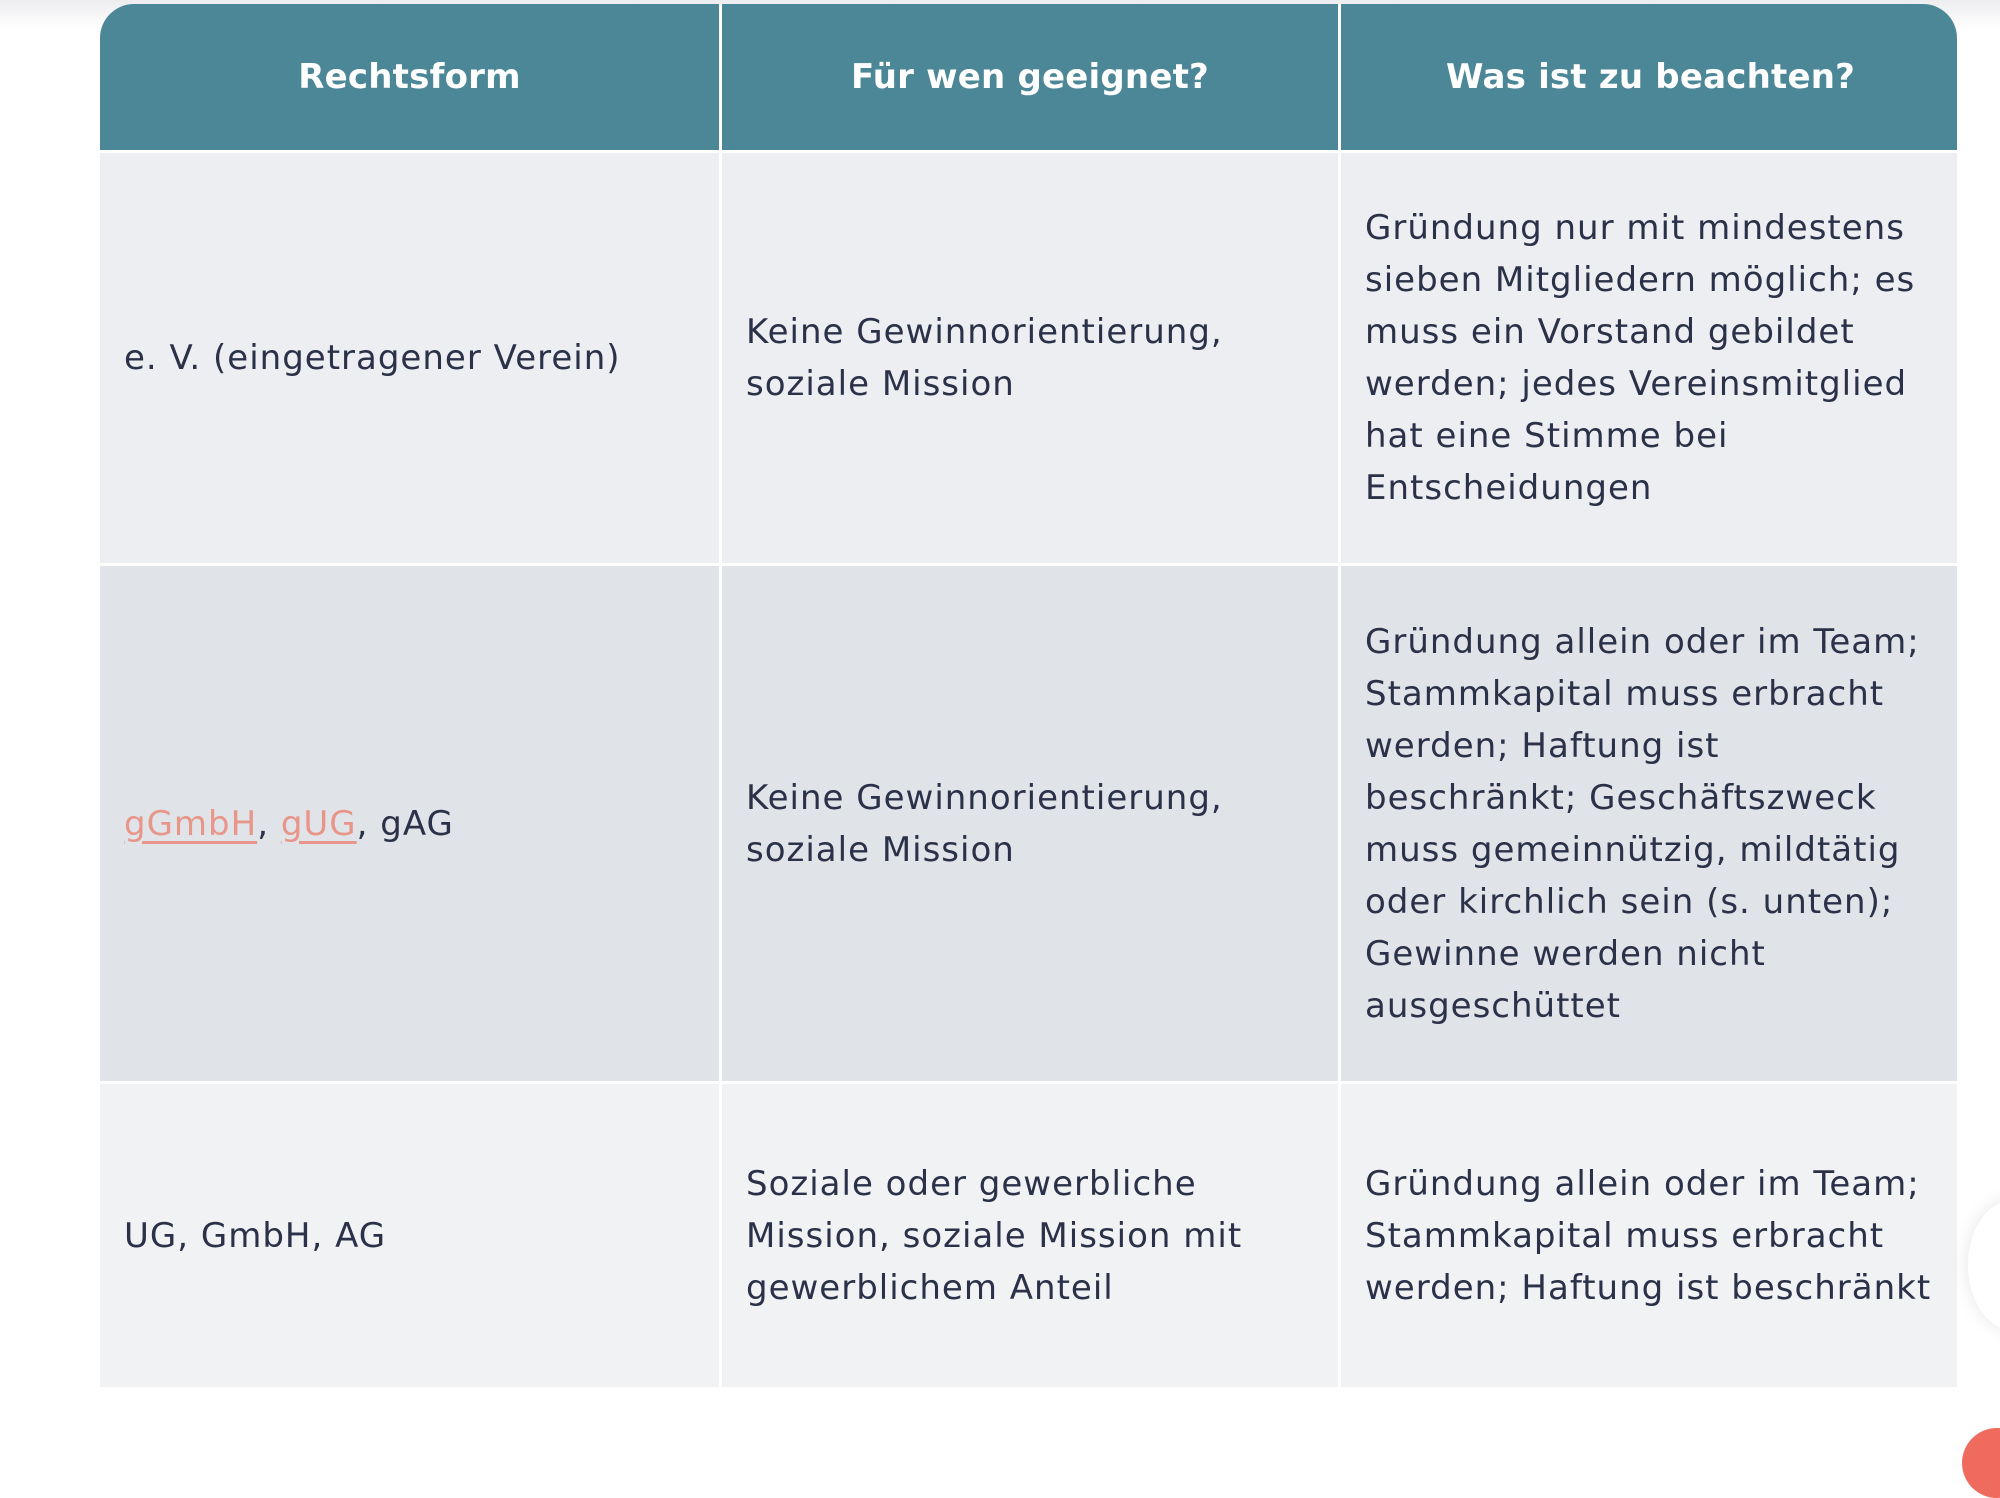  Describe the element at coordinates (190, 824) in the screenshot. I see `link-ggmbh: gGmbH` at that location.